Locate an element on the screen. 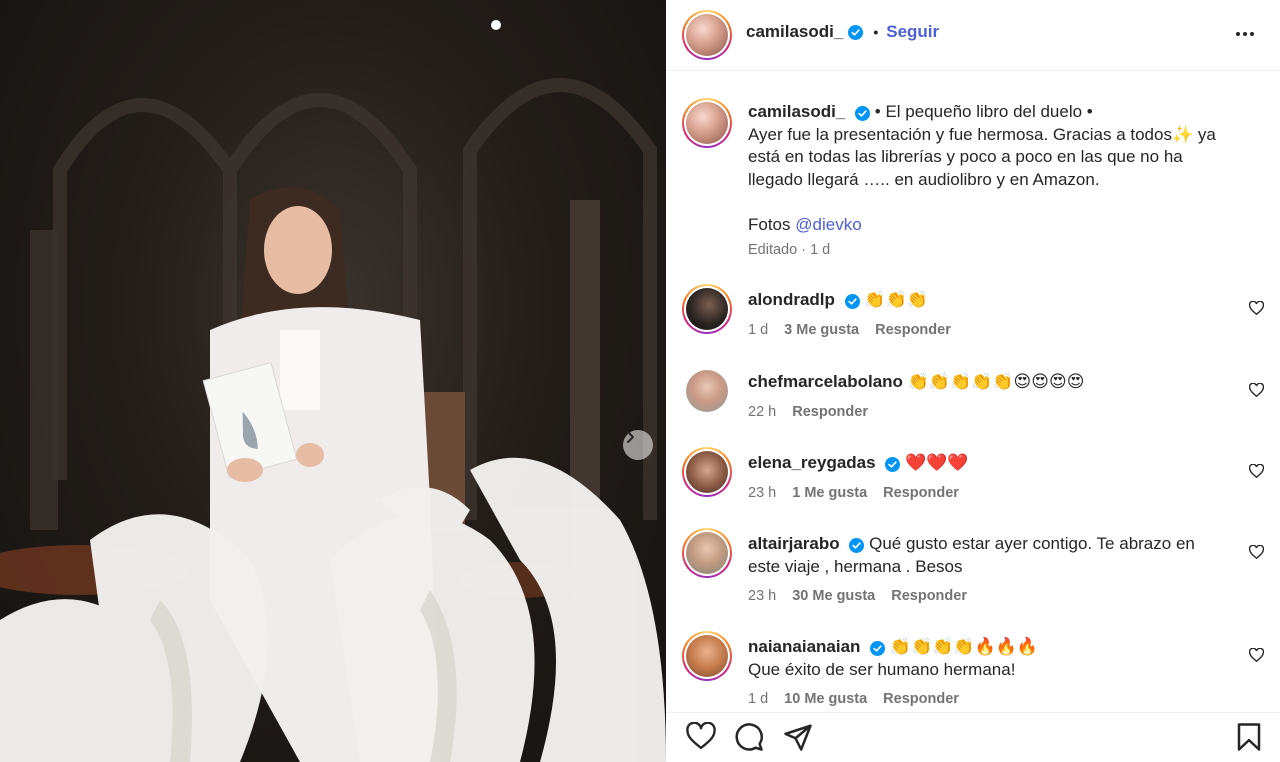  comment-meta: 22 h Responder is located at coordinates (808, 412).